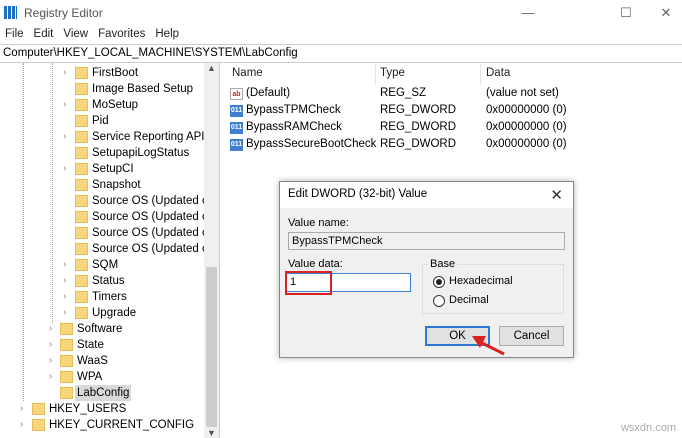 This screenshot has width=682, height=438. I want to click on tree-item: › SQM, so click(102, 265).